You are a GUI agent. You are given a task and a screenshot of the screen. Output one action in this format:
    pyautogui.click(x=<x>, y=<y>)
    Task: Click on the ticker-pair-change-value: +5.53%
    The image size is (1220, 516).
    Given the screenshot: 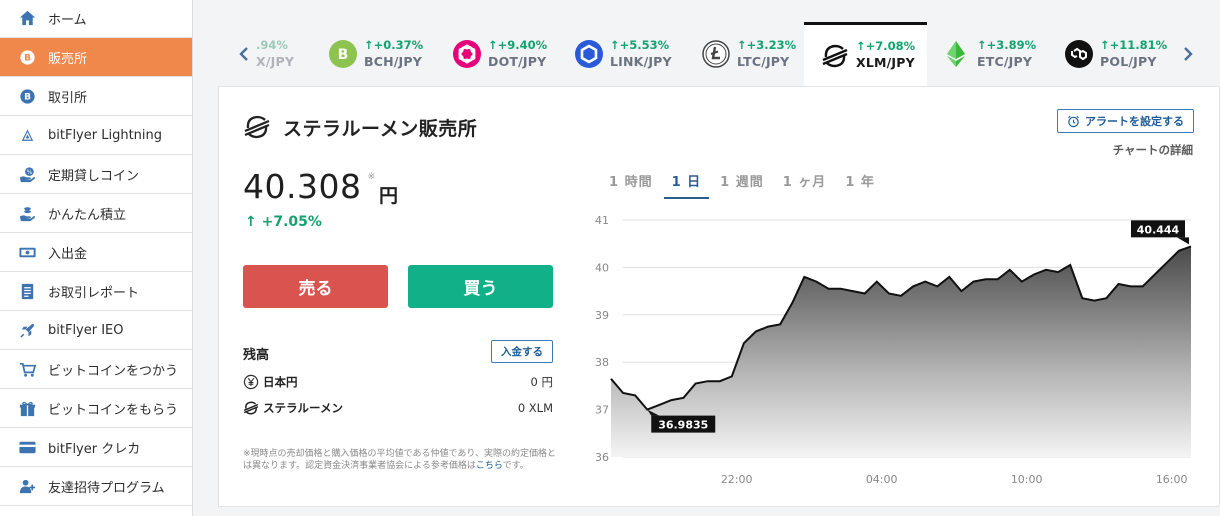 What is the action you would take?
    pyautogui.click(x=644, y=44)
    